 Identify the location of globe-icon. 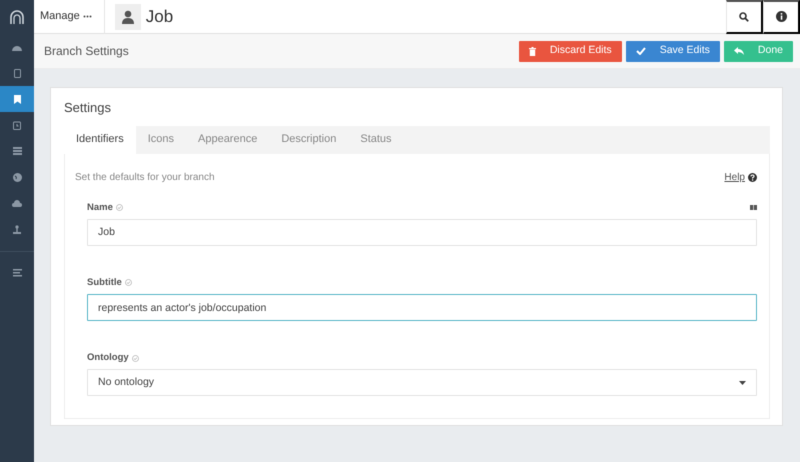
(17, 177).